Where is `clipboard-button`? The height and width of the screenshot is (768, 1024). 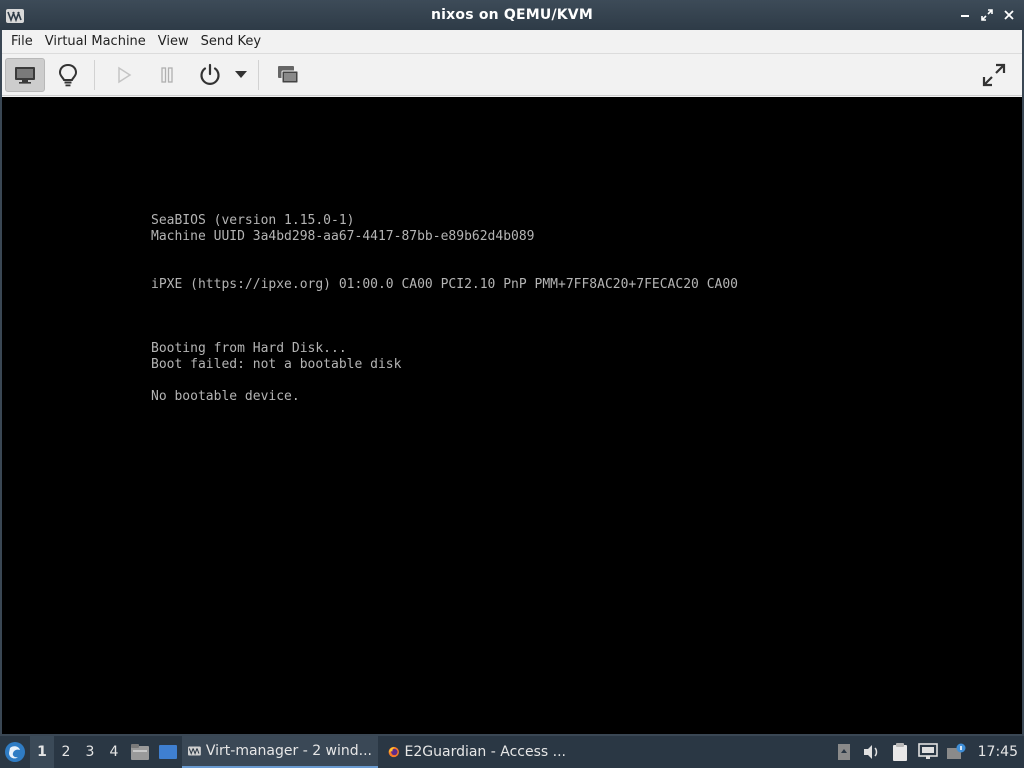 clipboard-button is located at coordinates (900, 752).